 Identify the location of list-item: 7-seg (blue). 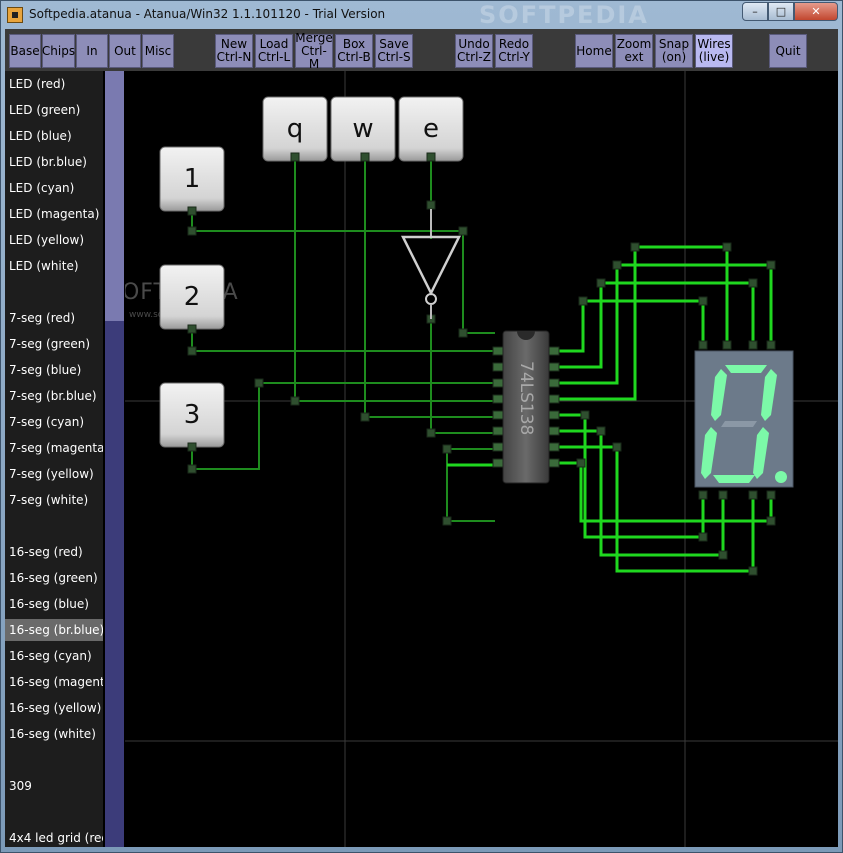
(56, 370).